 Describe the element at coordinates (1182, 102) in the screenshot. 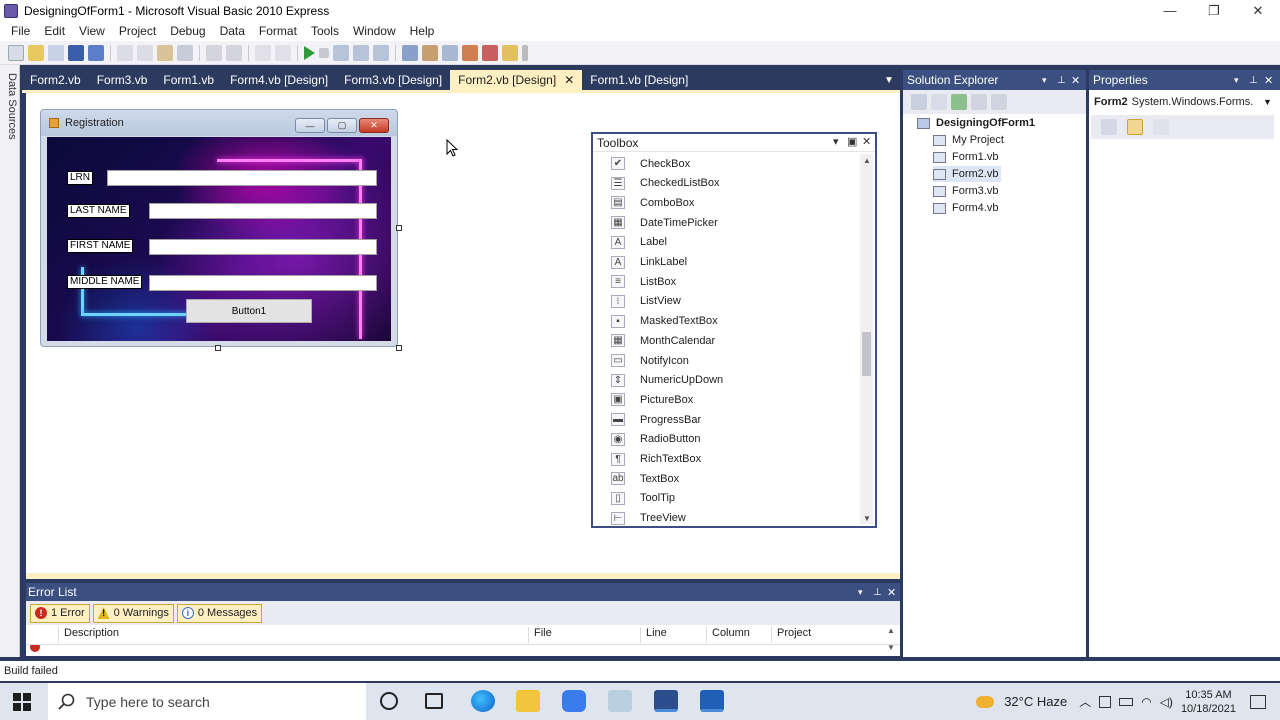

I see `properties-object-selector: Form2 System.Windows.Forms. ▼` at that location.